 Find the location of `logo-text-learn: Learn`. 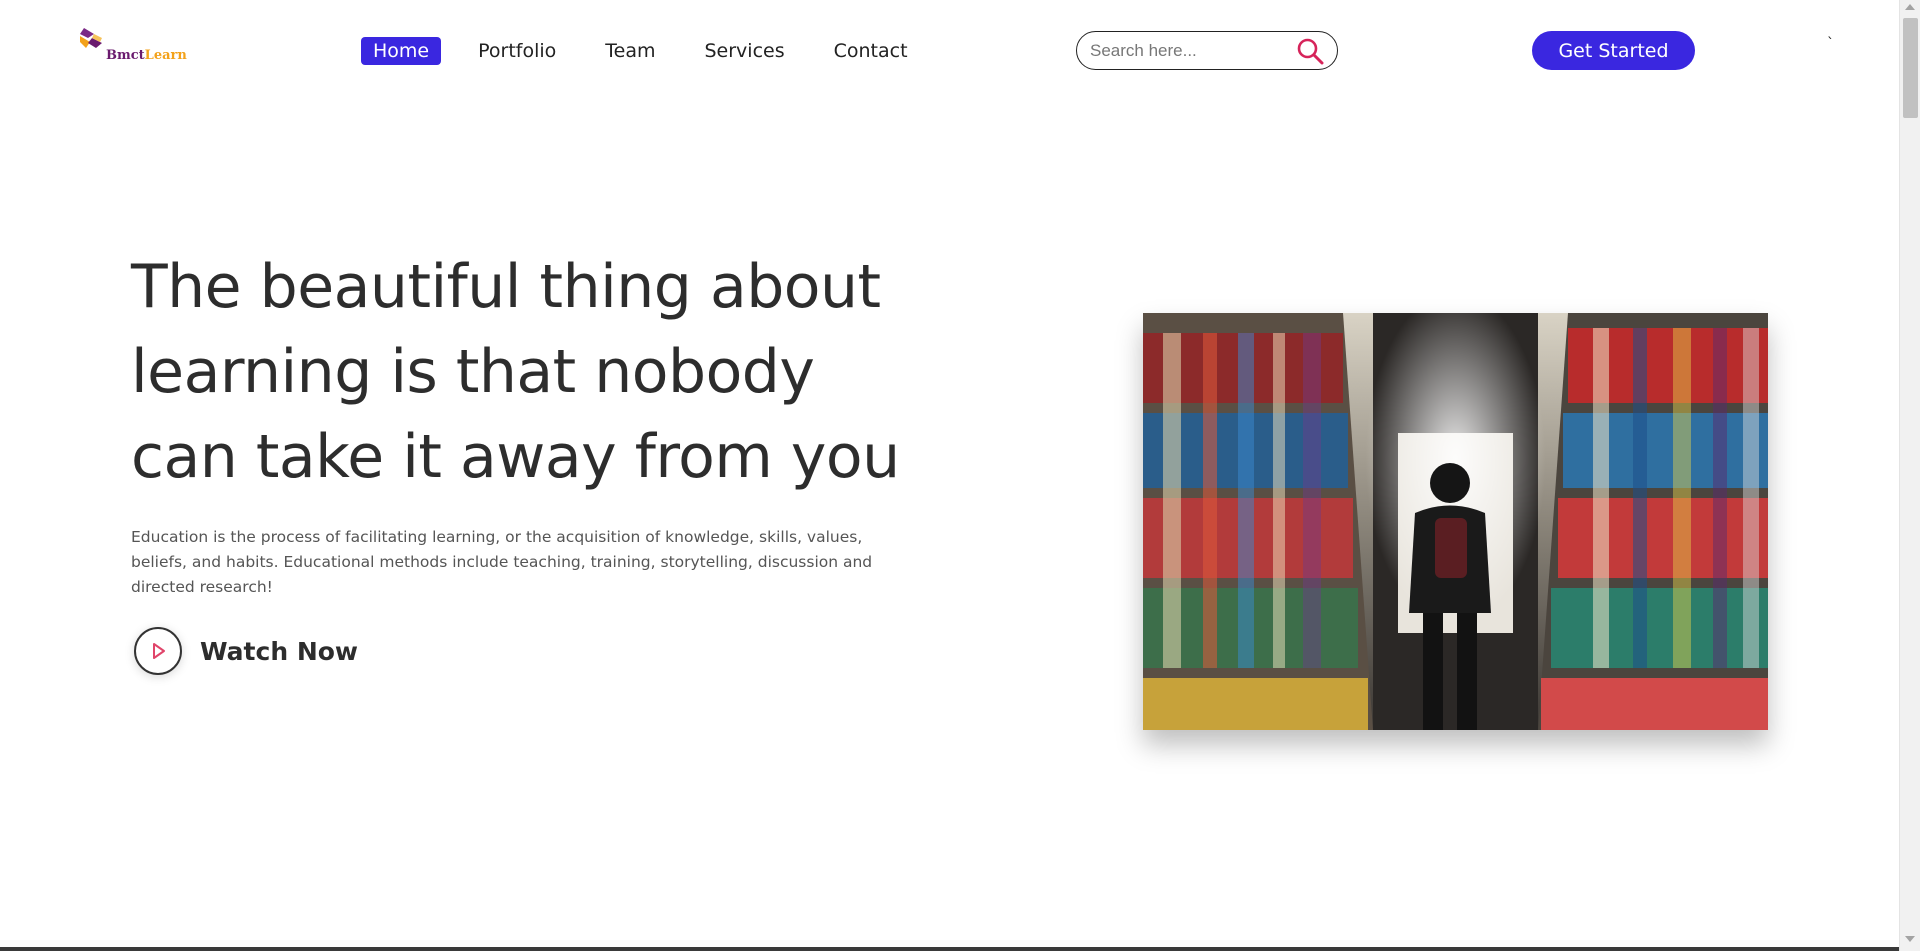

logo-text-learn: Learn is located at coordinates (165, 55).